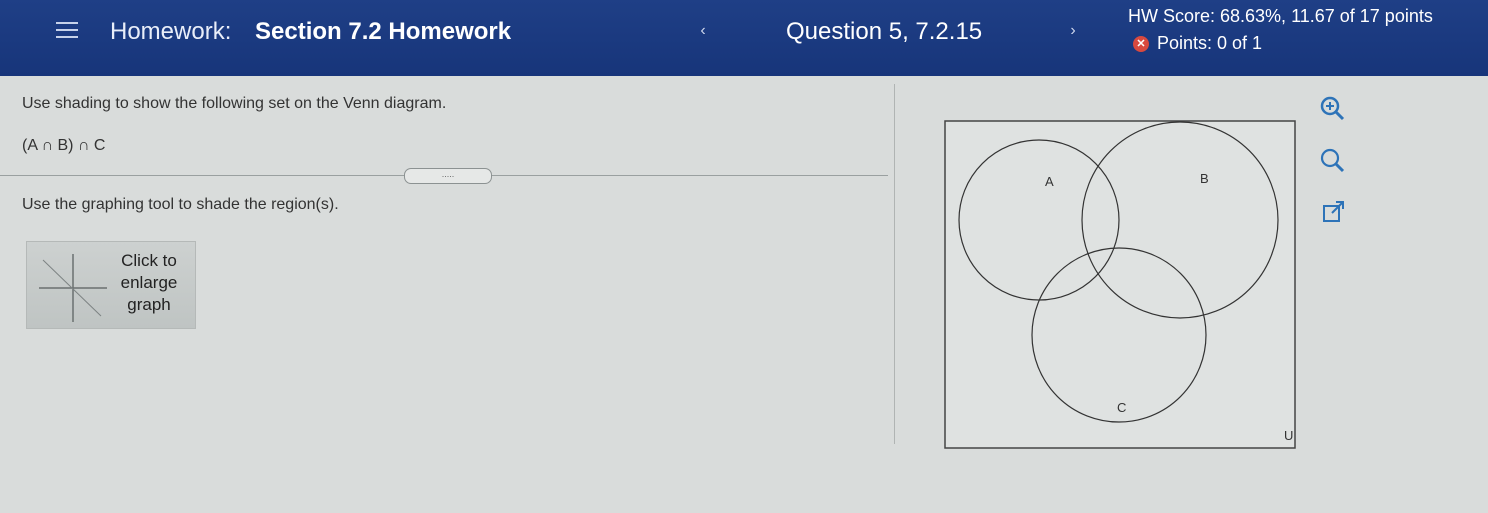  I want to click on points-text: Points: 0 of 1, so click(1210, 43).